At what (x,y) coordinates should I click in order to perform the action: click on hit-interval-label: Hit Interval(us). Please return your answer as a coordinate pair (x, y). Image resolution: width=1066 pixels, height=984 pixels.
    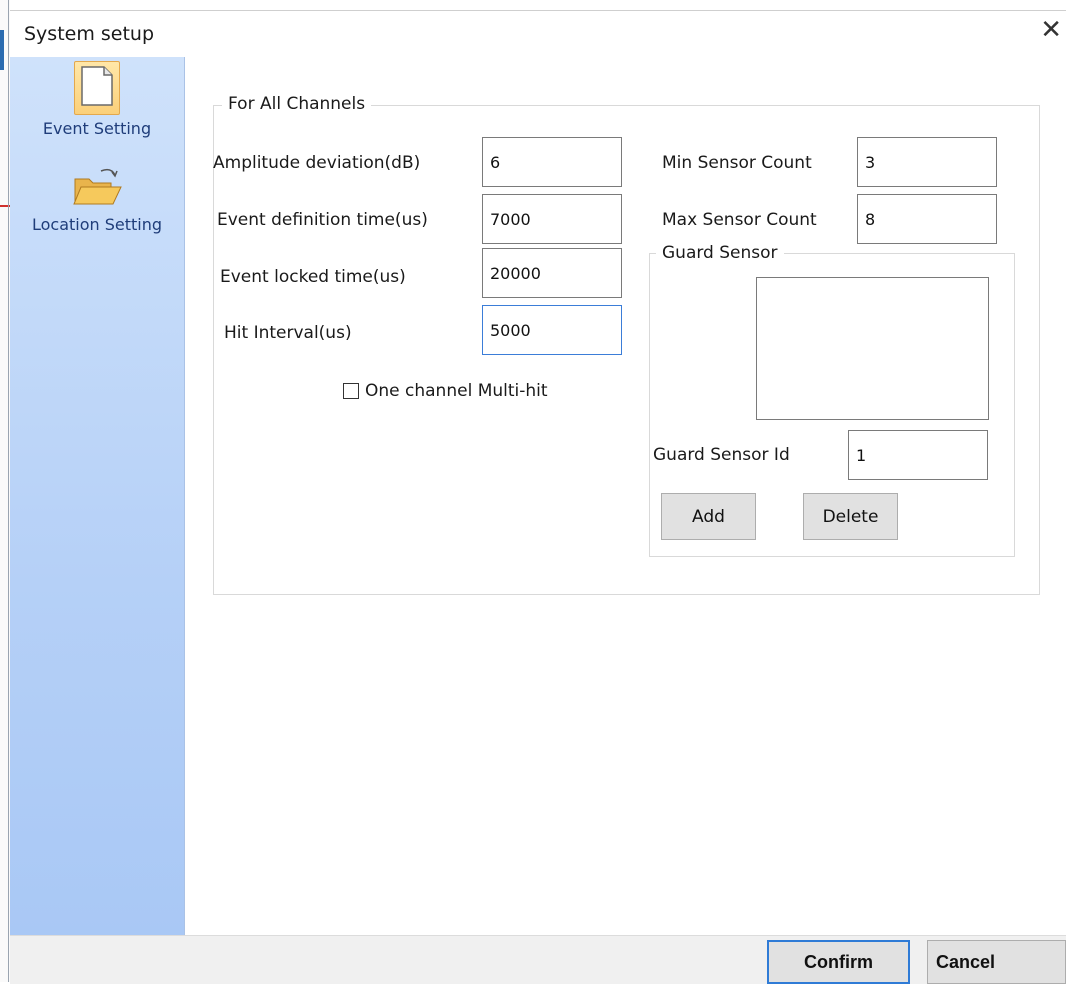
    Looking at the image, I should click on (288, 333).